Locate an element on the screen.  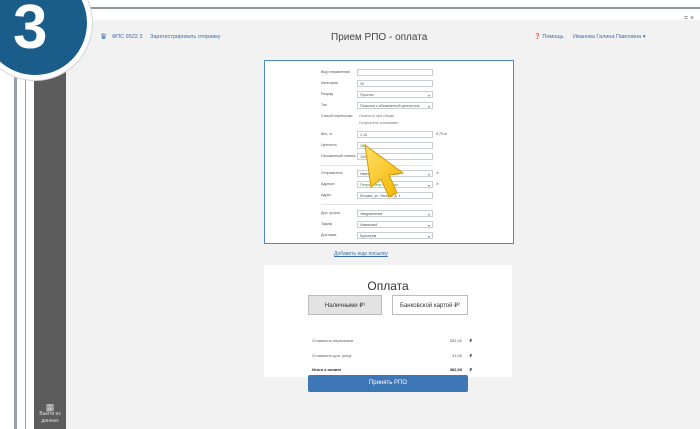
summary-row: Стоимость пересылки 351,00 ₽ is located at coordinates (392, 340).